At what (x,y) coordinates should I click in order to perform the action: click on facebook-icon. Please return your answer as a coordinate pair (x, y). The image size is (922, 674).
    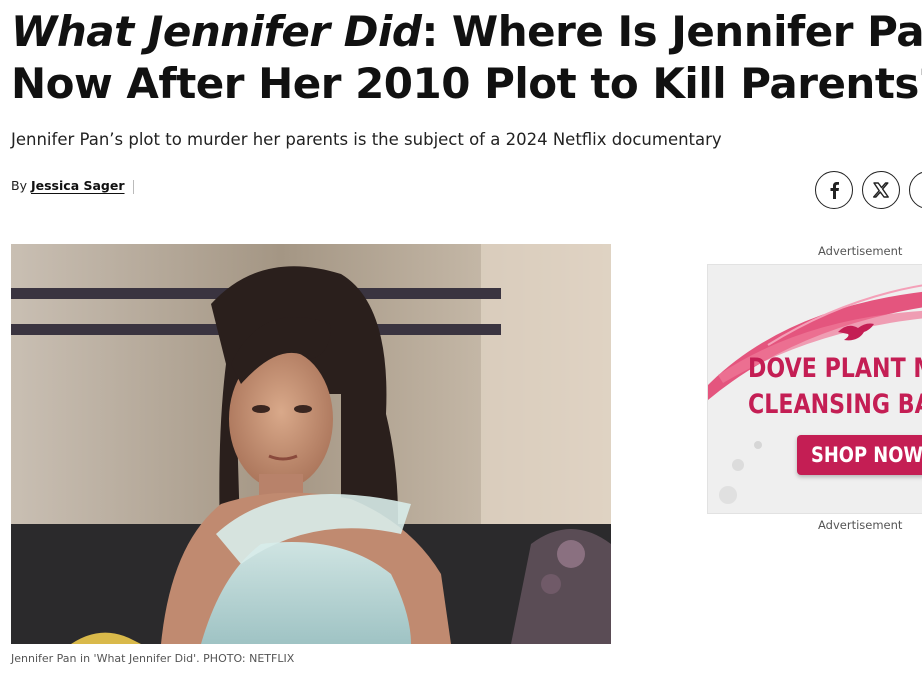
    Looking at the image, I should click on (834, 190).